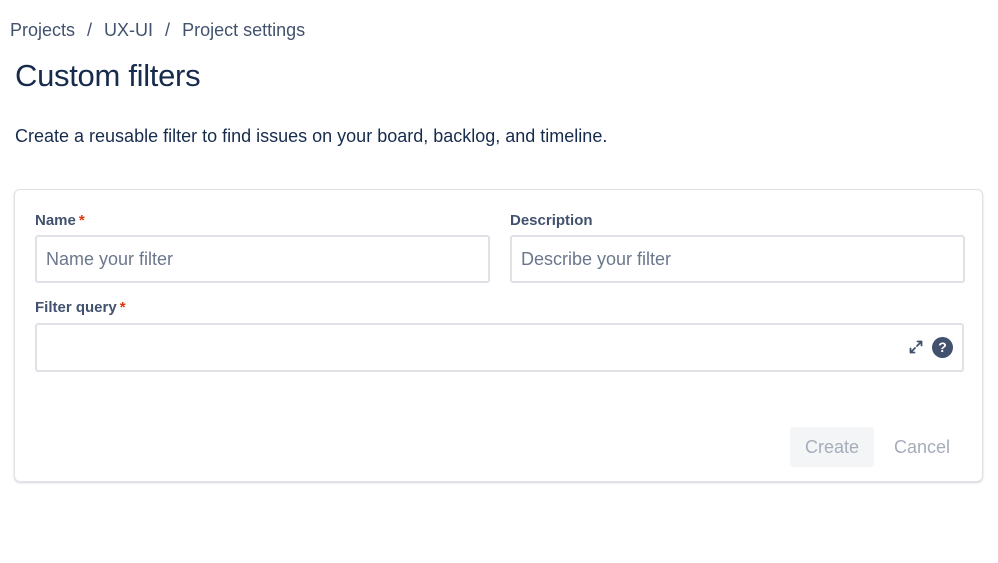 The height and width of the screenshot is (563, 998). Describe the element at coordinates (499, 347) in the screenshot. I see `filter-query-input: ?` at that location.